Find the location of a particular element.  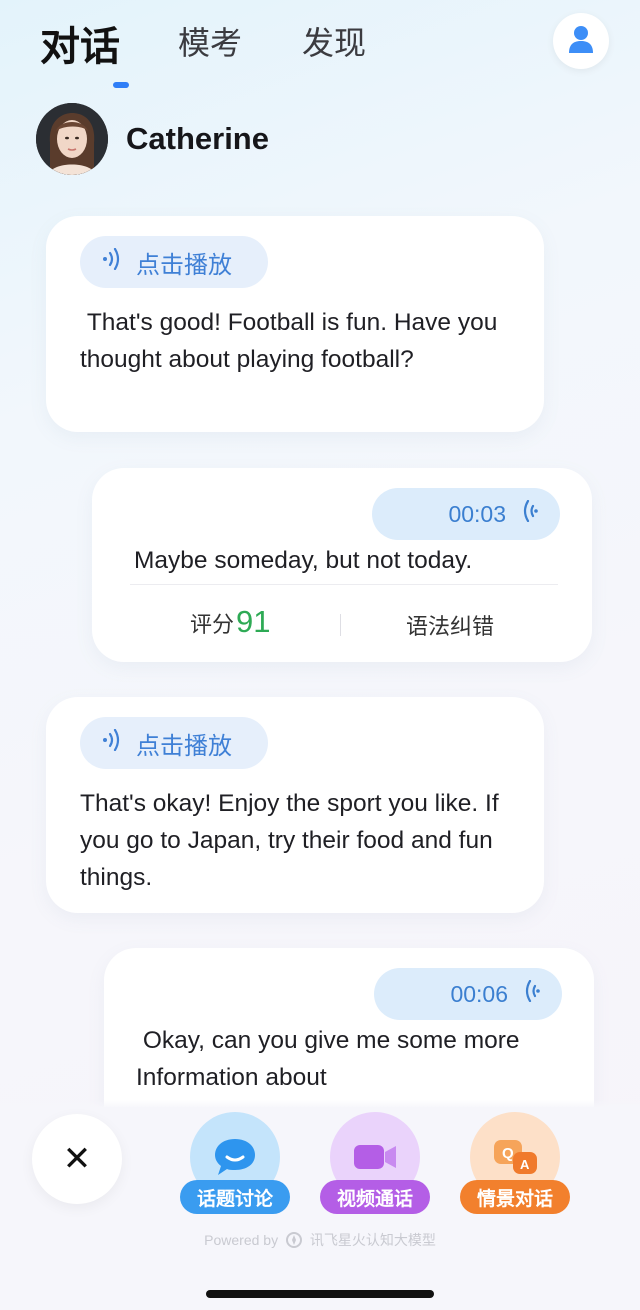

active-tab-indicator is located at coordinates (121, 85).